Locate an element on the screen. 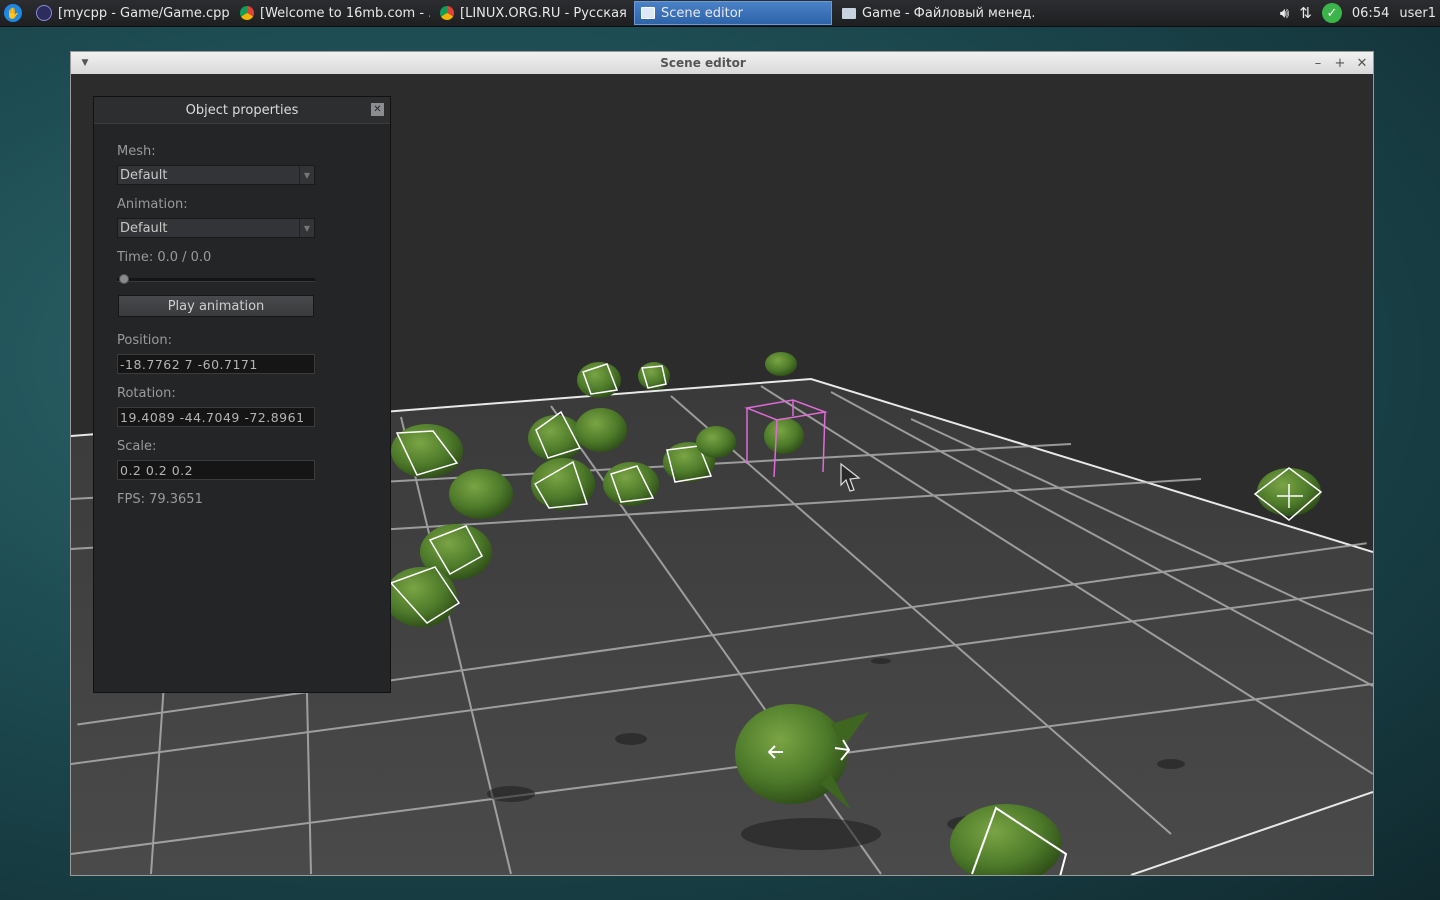 The height and width of the screenshot is (900, 1440). task-scene-editor: Scene editor is located at coordinates (733, 13).